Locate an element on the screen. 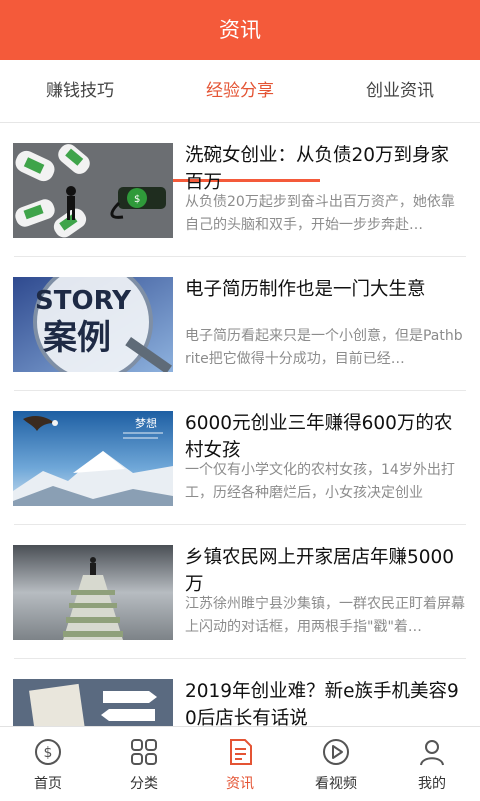 This screenshot has height=801, width=480. dream-text: 梦想 is located at coordinates (146, 423).